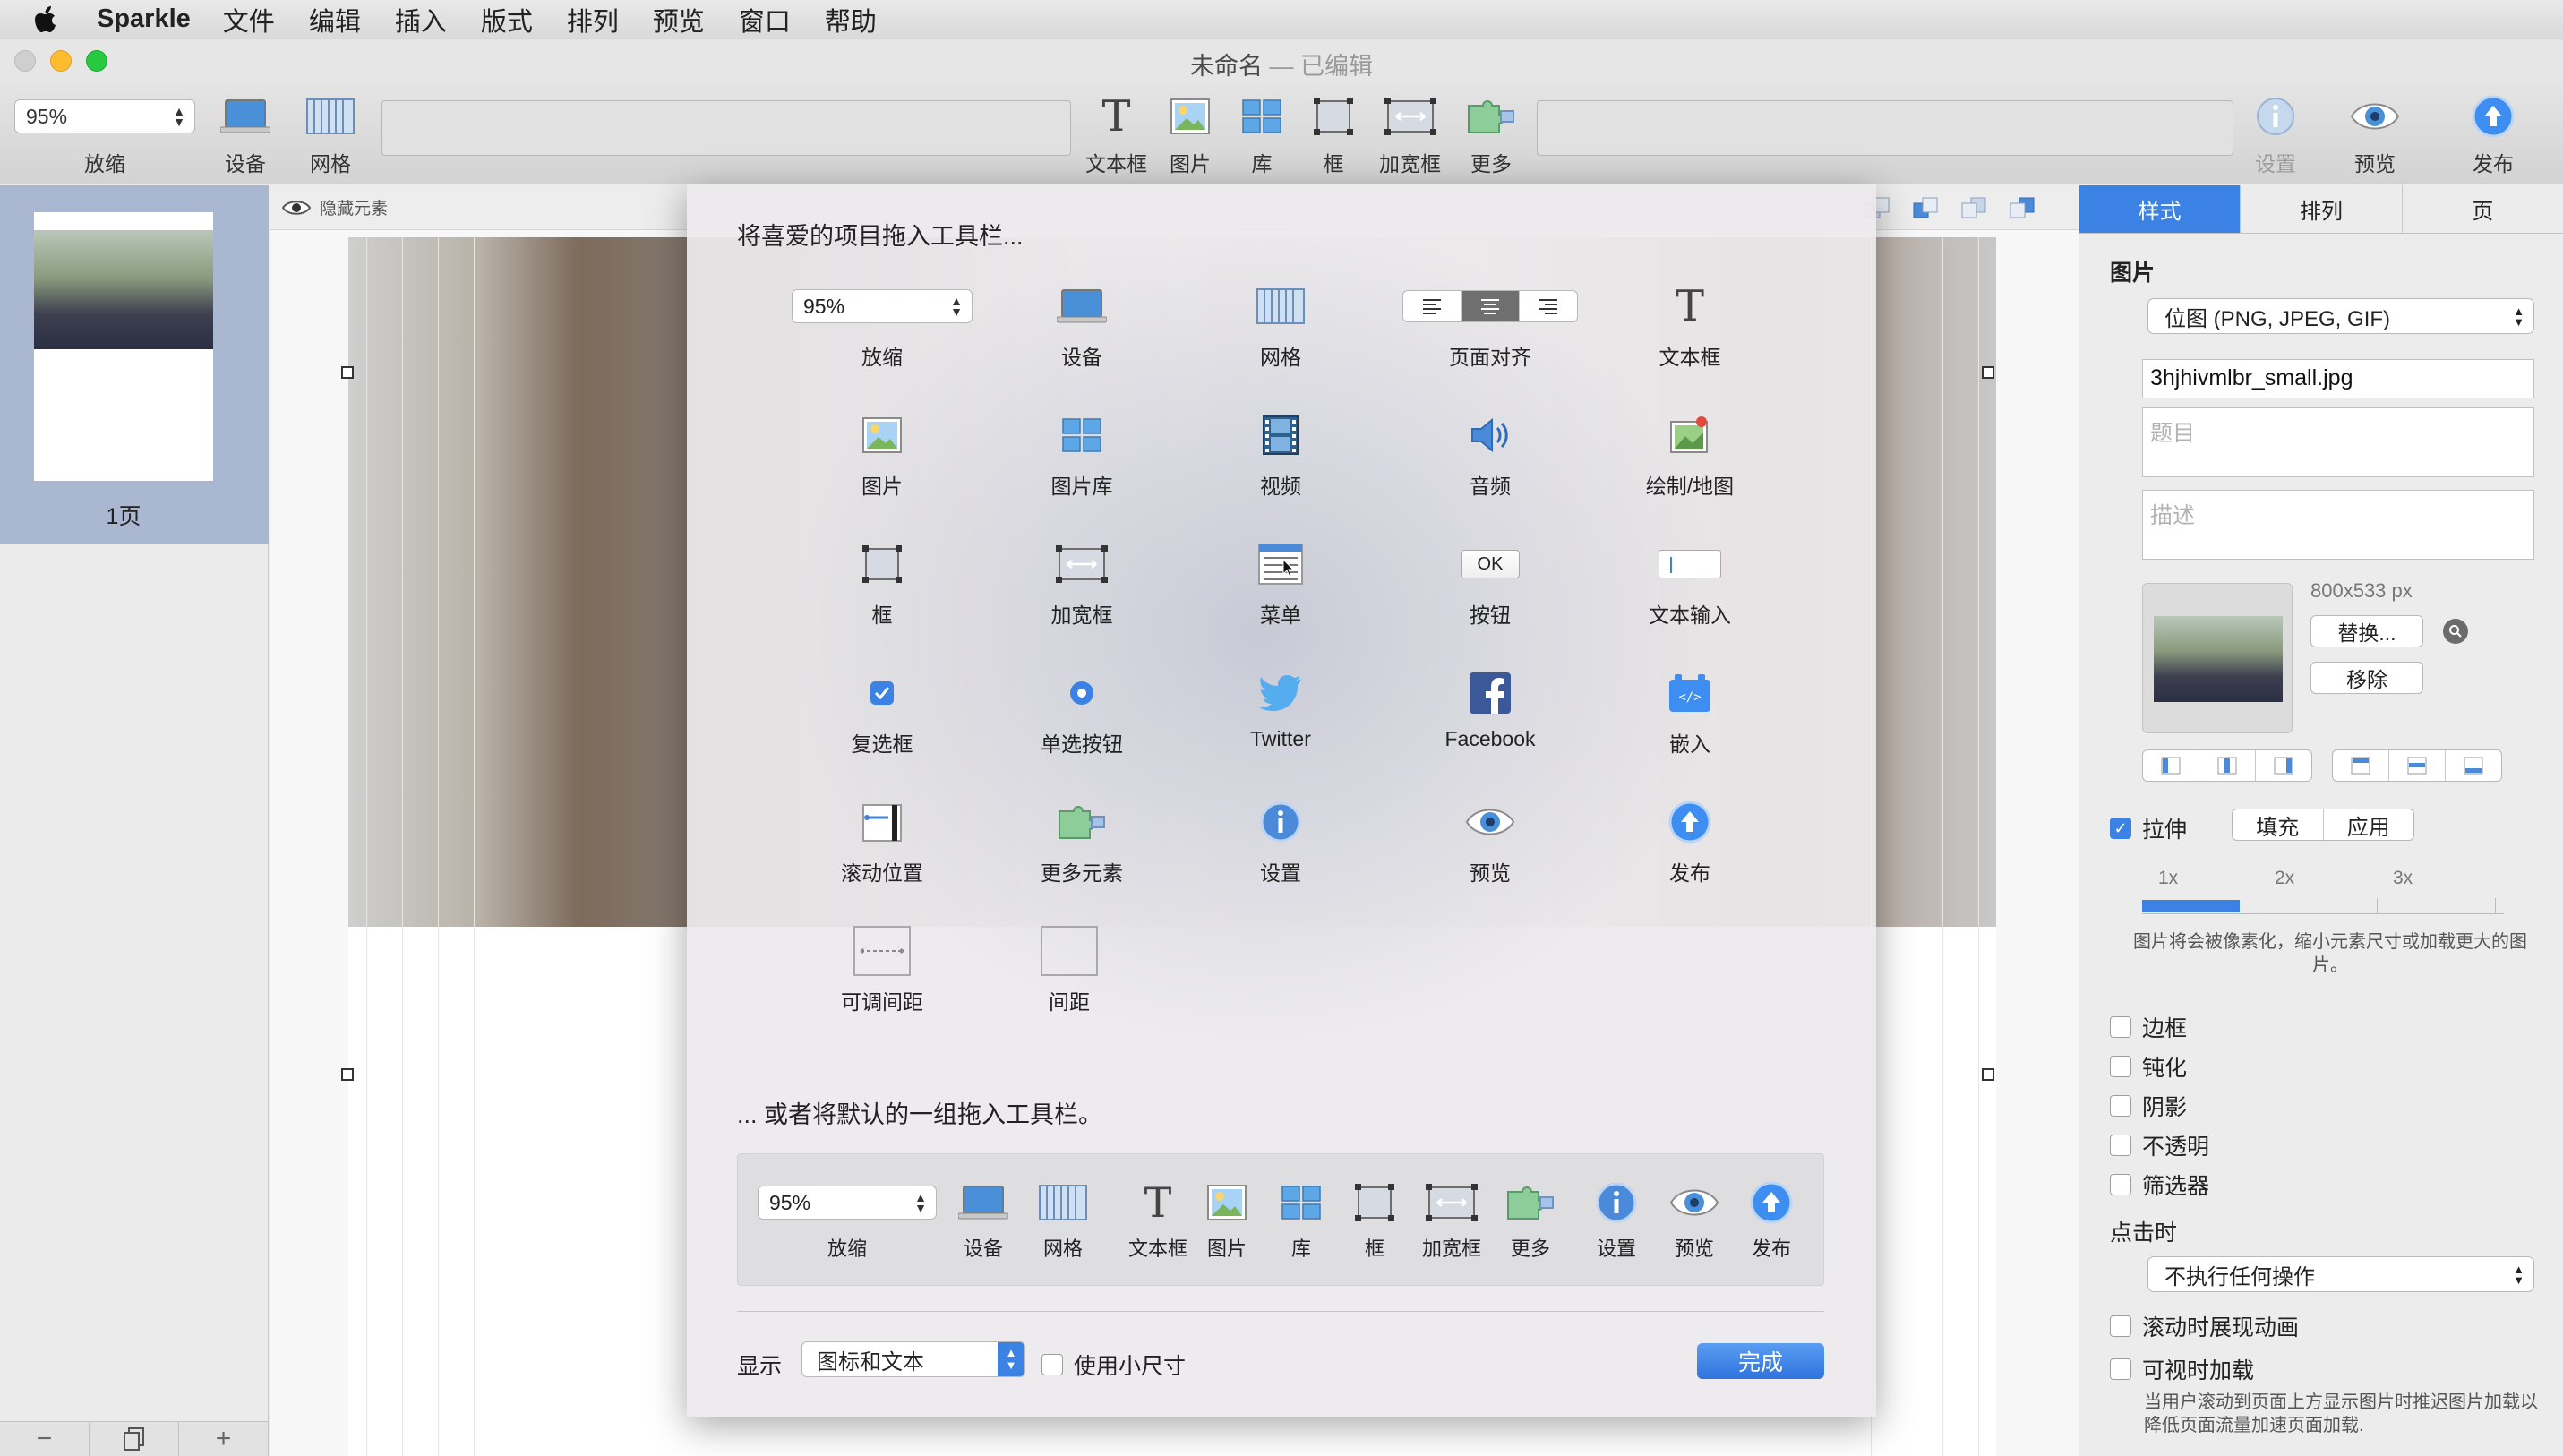 The image size is (2563, 1456). I want to click on show-mode-select: 图标和文本 ▲ ▼, so click(913, 1359).